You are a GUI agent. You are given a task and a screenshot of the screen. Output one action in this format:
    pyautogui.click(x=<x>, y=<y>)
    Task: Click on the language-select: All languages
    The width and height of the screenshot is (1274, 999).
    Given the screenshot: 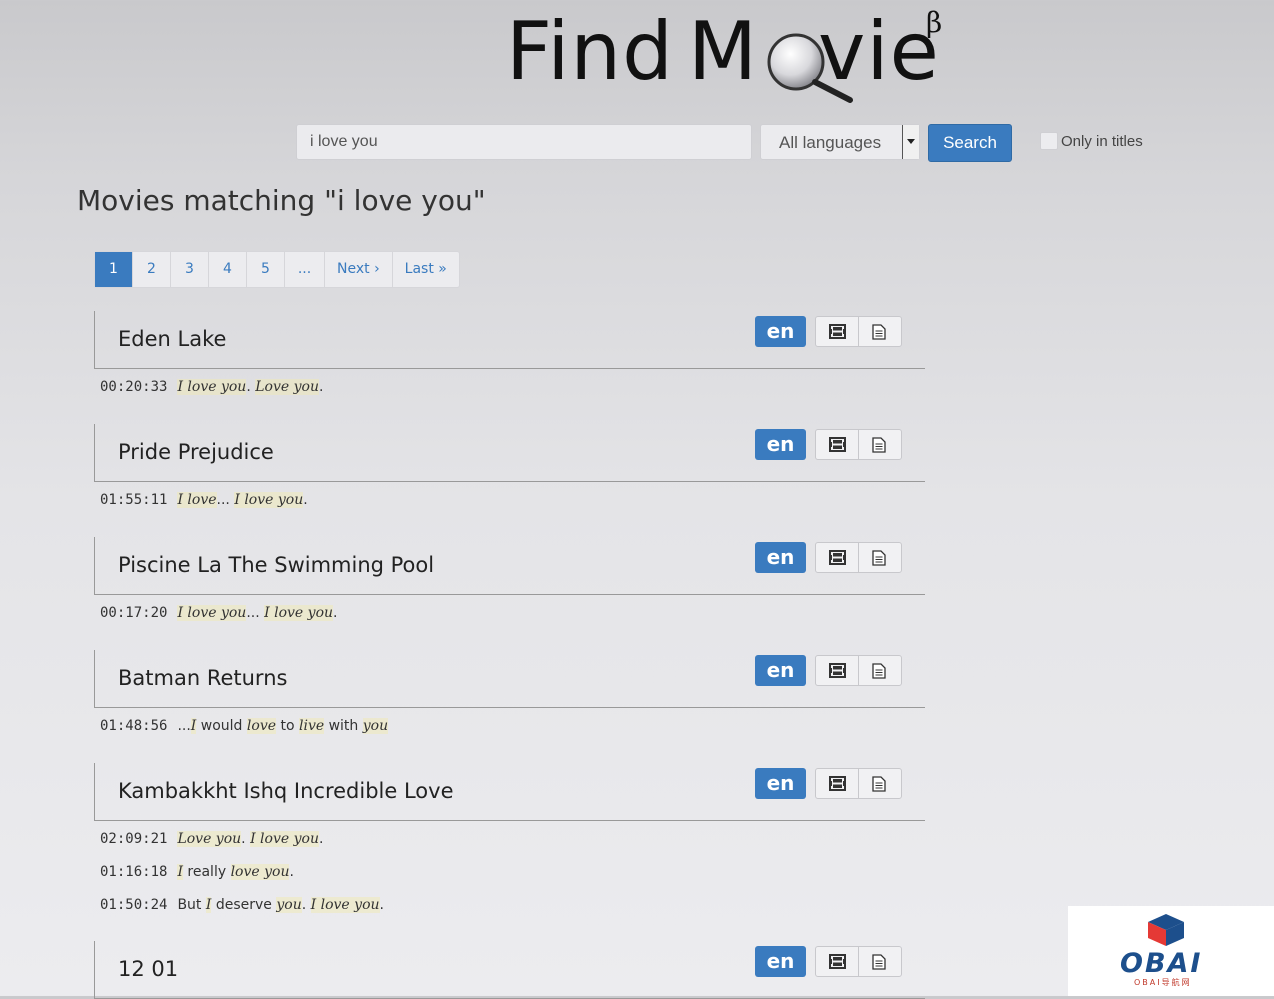 What is the action you would take?
    pyautogui.click(x=840, y=142)
    